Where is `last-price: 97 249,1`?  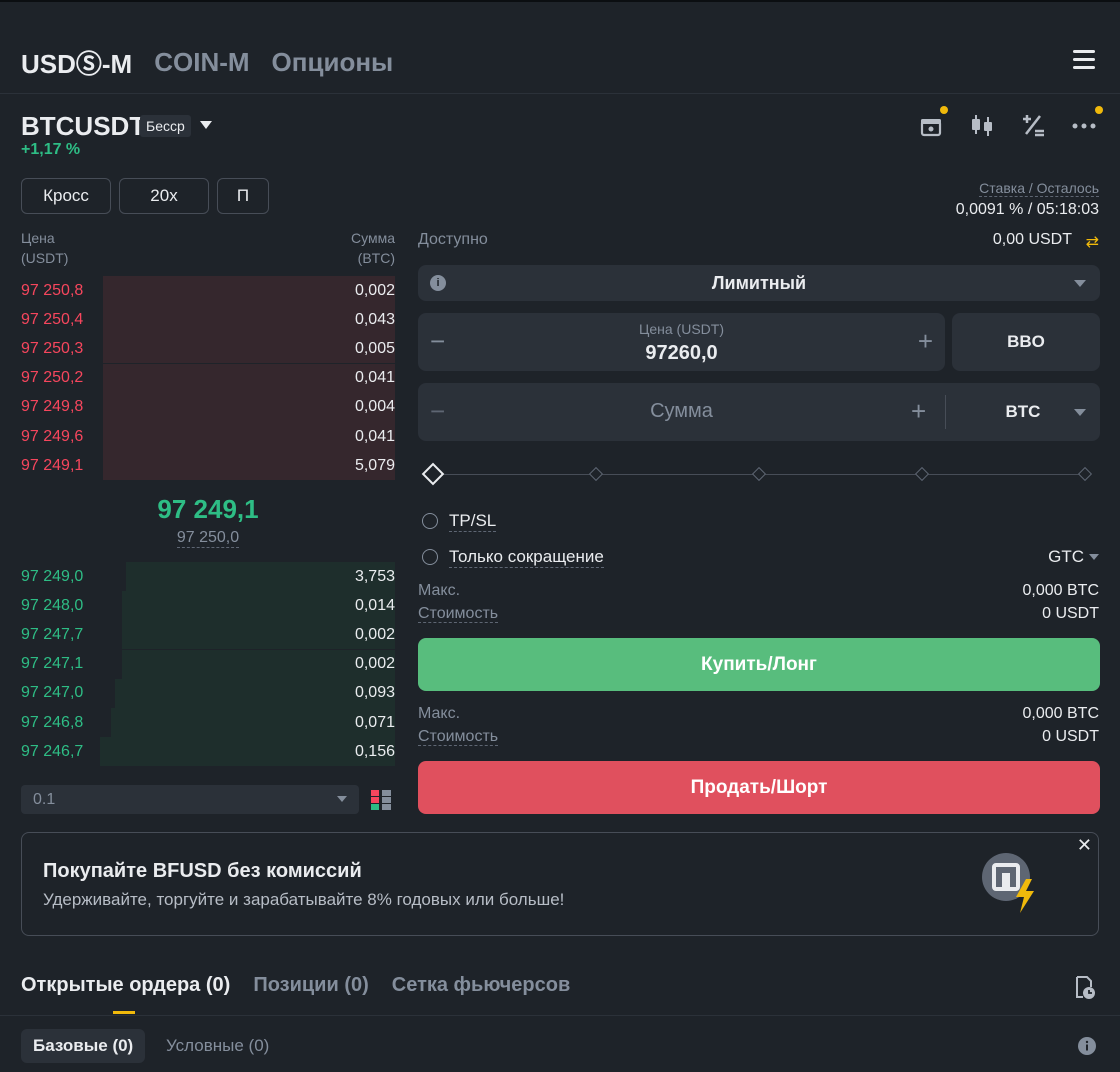 last-price: 97 249,1 is located at coordinates (208, 509).